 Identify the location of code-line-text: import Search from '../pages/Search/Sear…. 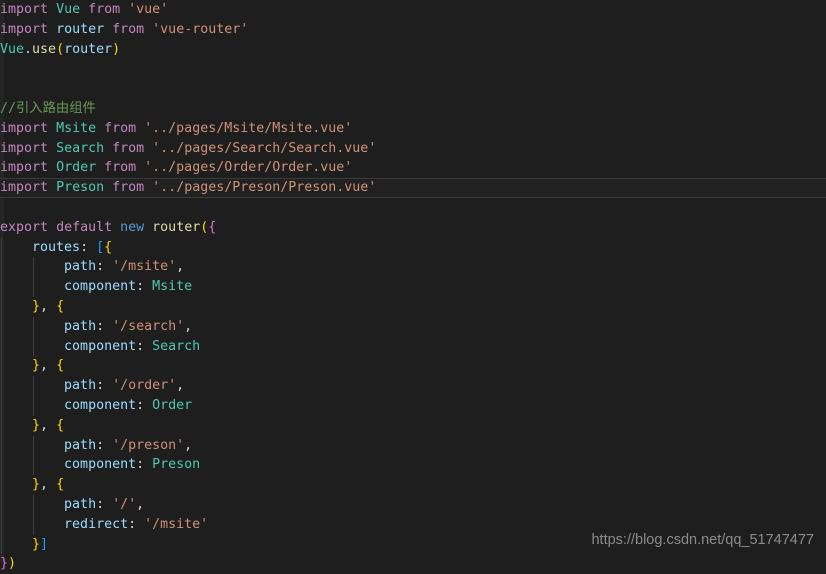
(188, 148).